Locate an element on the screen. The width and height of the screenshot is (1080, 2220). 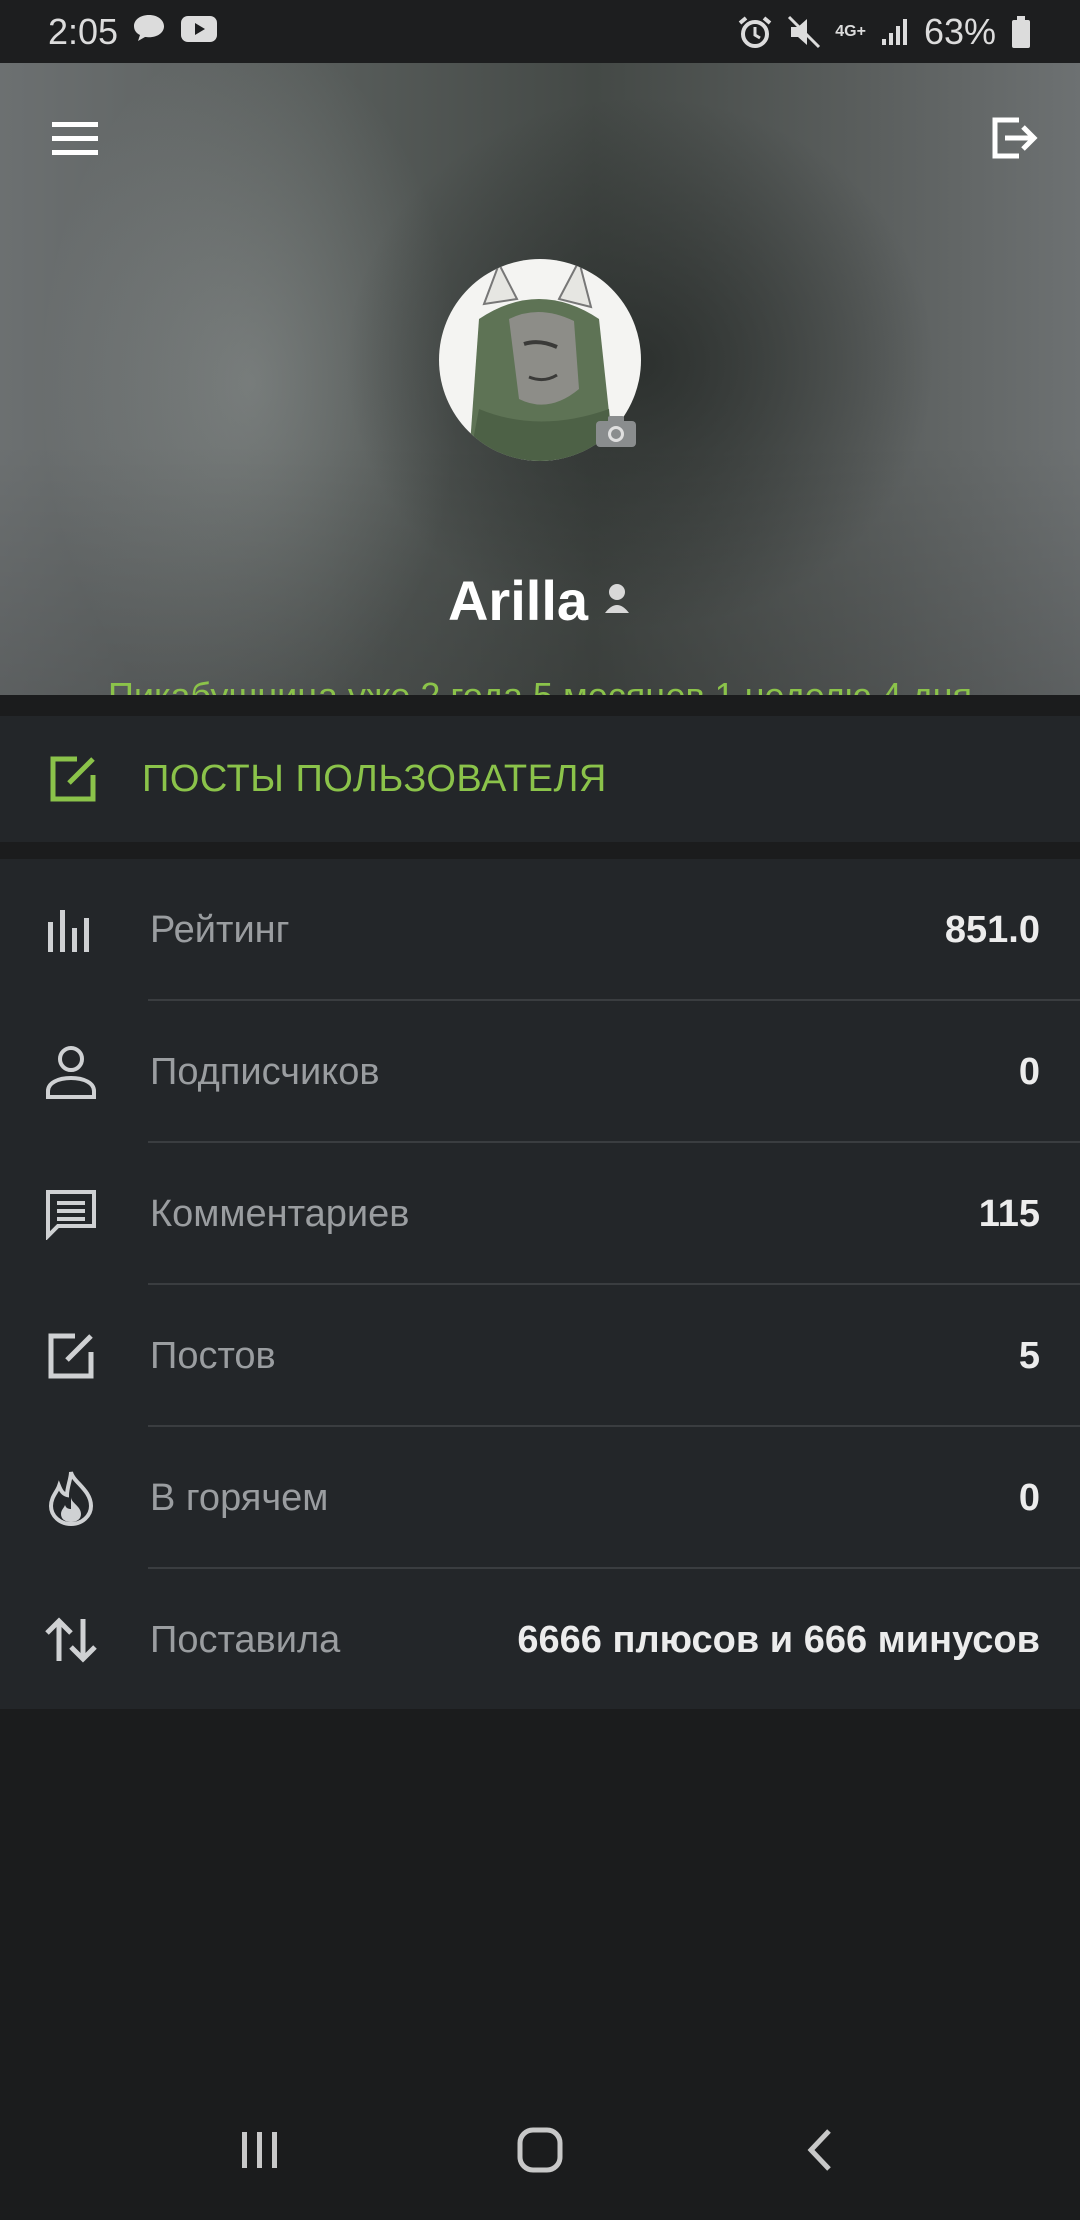
stat-row-comments: Комментариев 115 is located at coordinates (540, 1214).